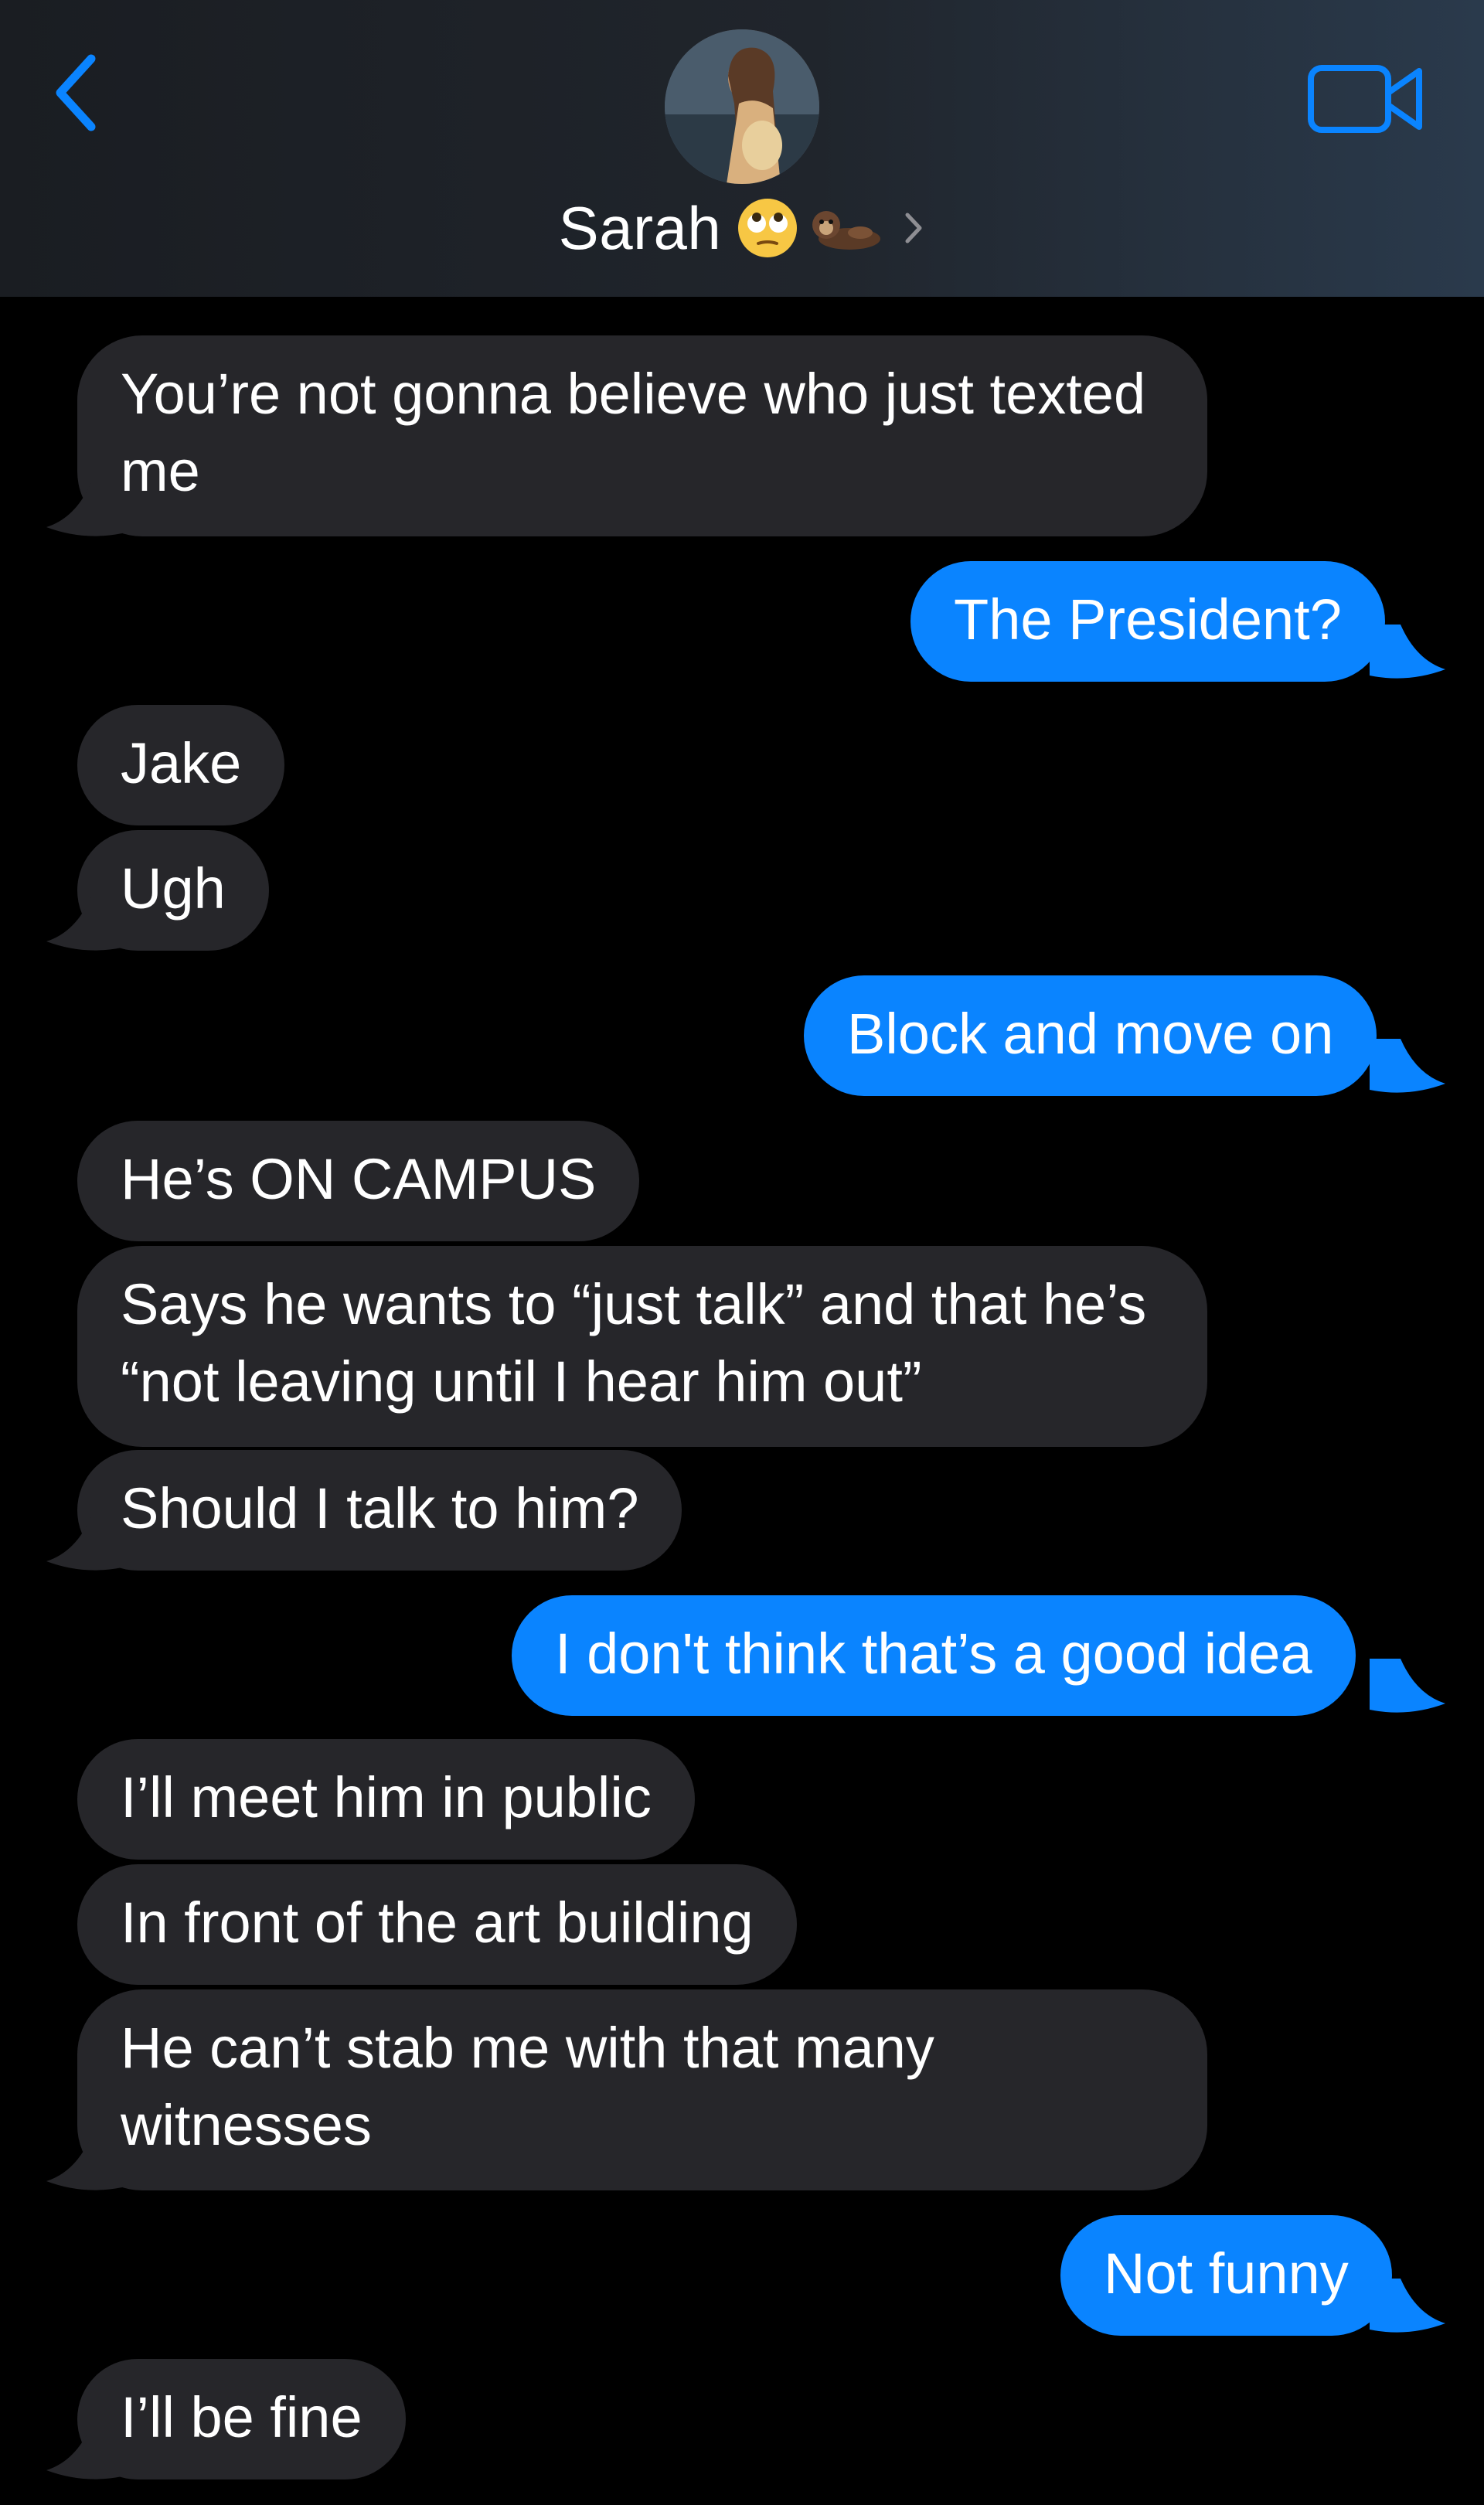  I want to click on contact-emojis, so click(810, 228).